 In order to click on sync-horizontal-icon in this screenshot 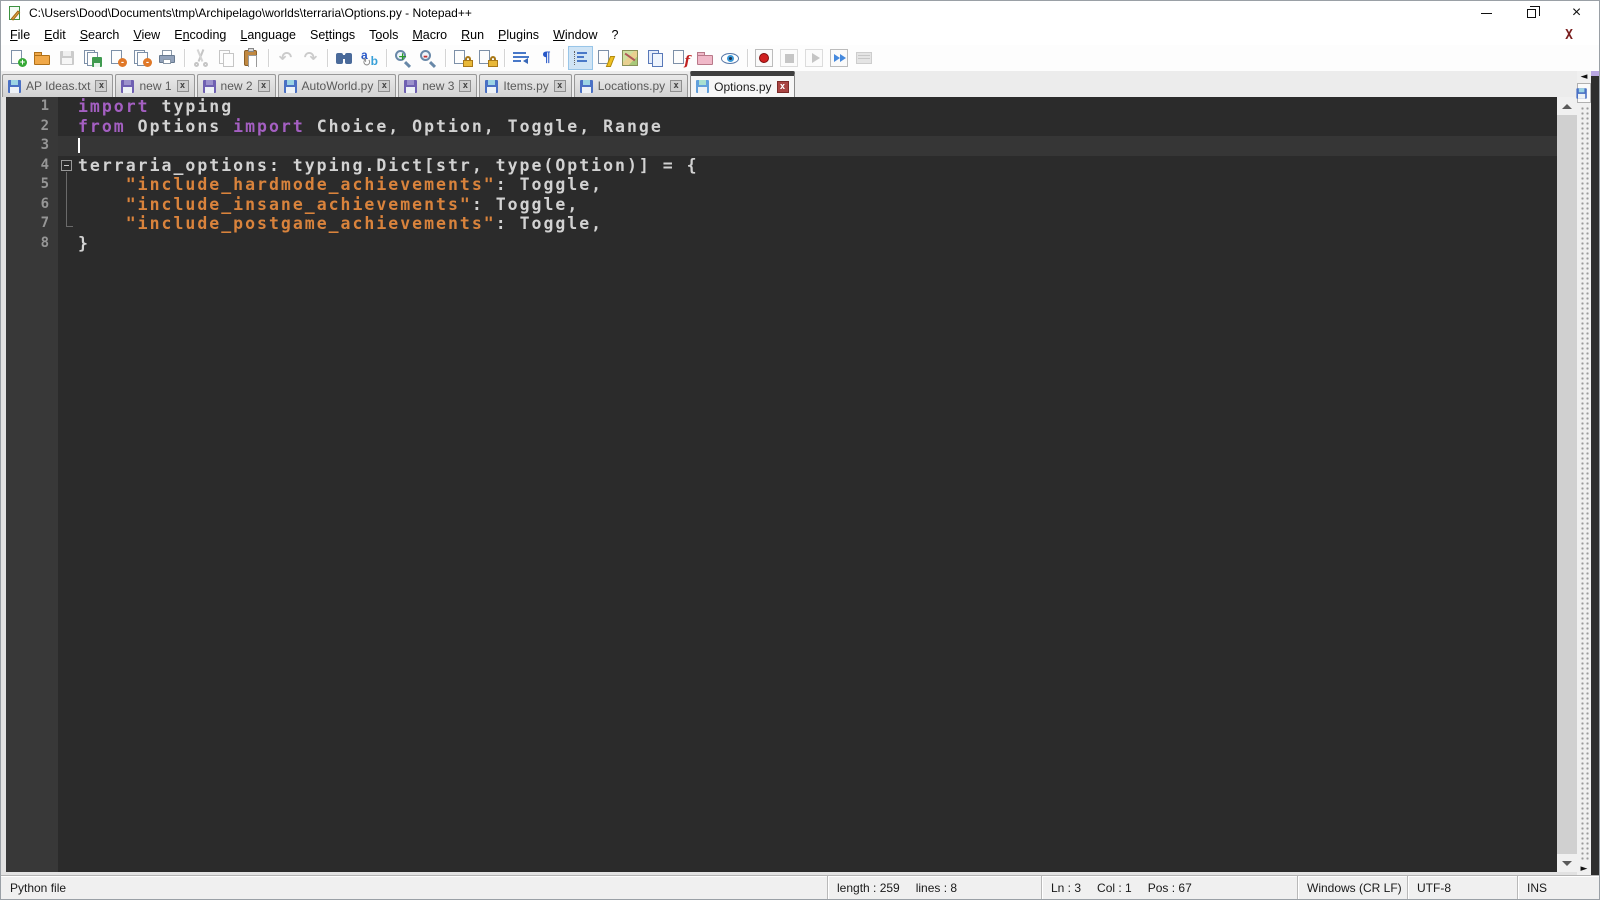, I will do `click(487, 58)`.